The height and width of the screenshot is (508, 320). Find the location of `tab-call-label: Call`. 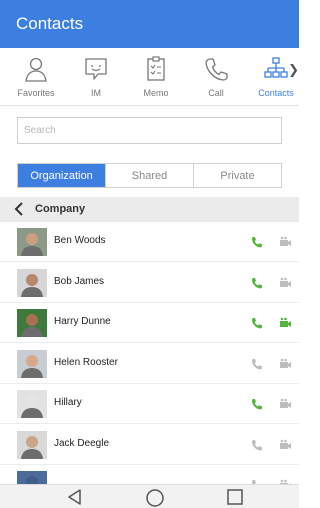

tab-call-label: Call is located at coordinates (216, 93).